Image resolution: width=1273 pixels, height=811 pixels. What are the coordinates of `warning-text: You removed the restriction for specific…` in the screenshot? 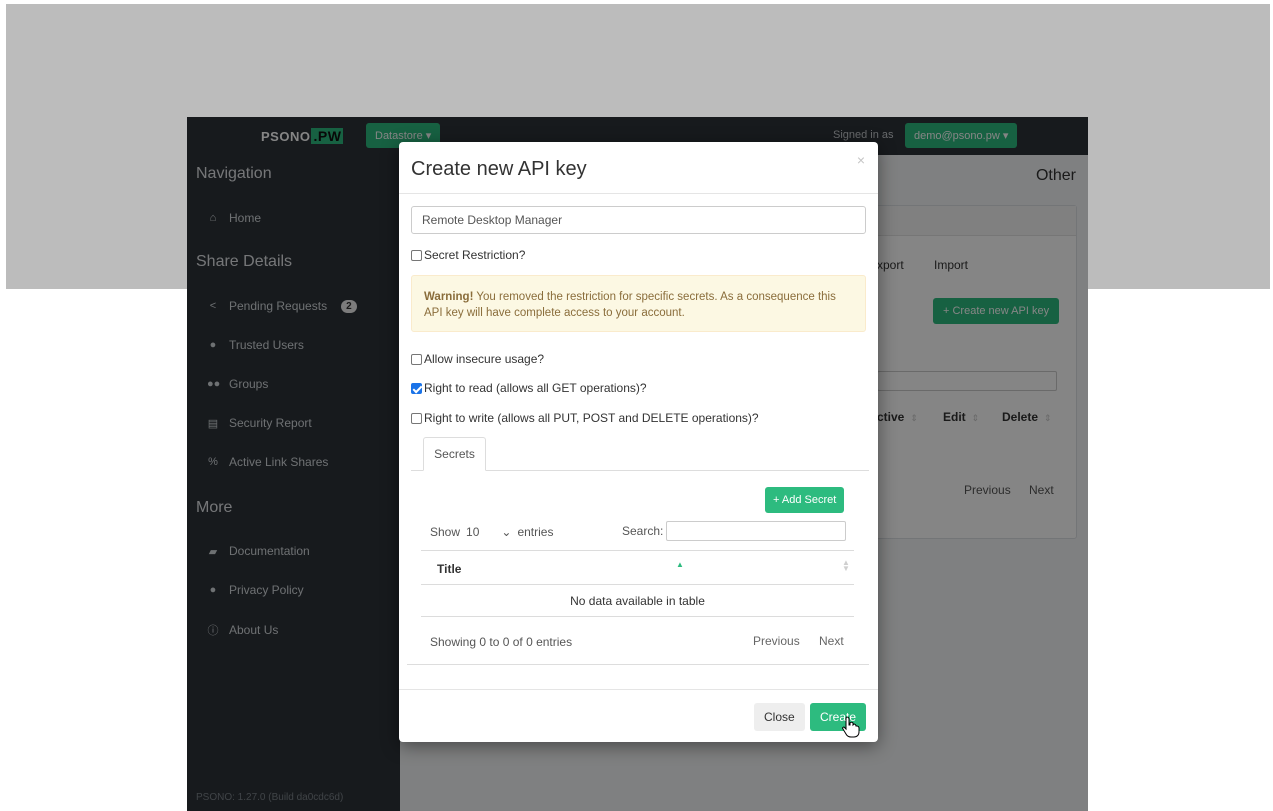 It's located at (630, 305).